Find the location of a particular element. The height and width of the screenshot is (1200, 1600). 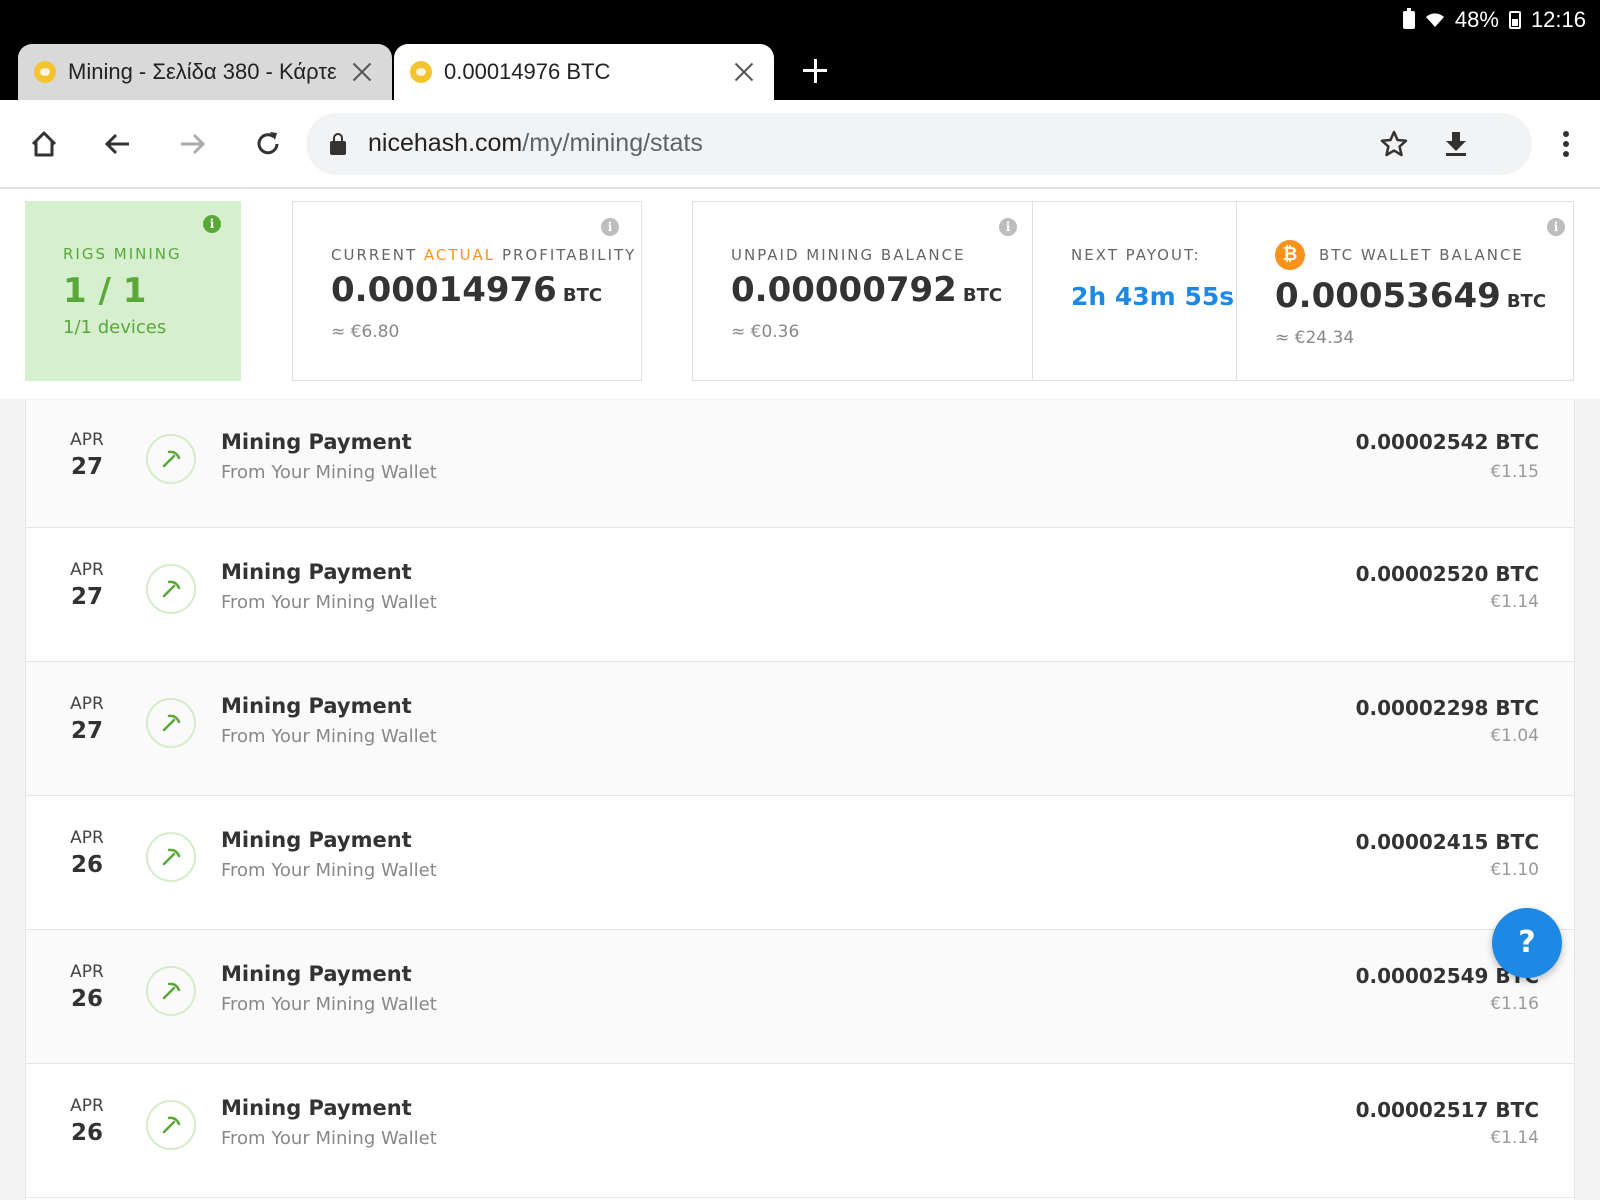

bookmark-star-icon is located at coordinates (1394, 144).